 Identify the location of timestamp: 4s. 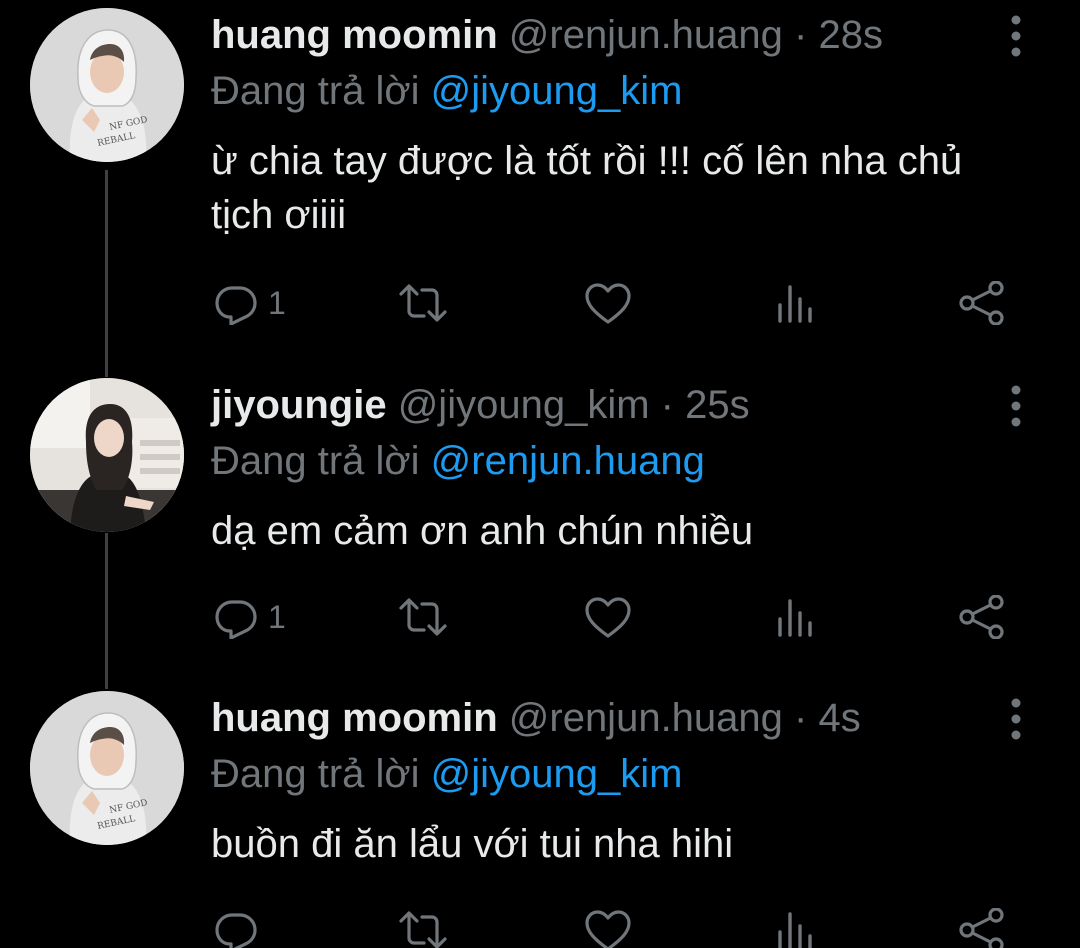
(839, 718).